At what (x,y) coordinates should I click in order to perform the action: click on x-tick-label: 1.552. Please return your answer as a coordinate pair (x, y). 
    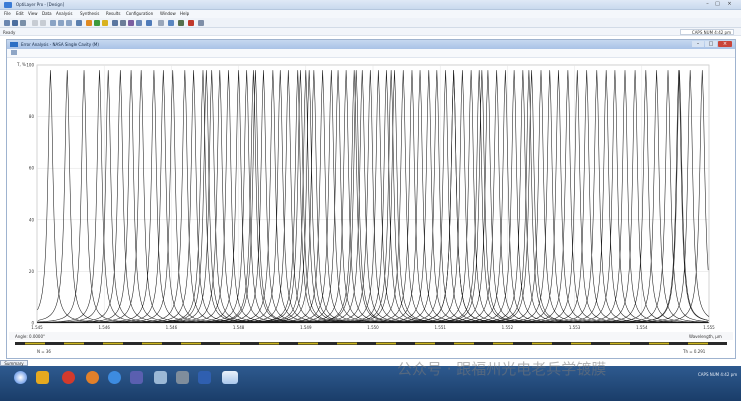
    Looking at the image, I should click on (508, 327).